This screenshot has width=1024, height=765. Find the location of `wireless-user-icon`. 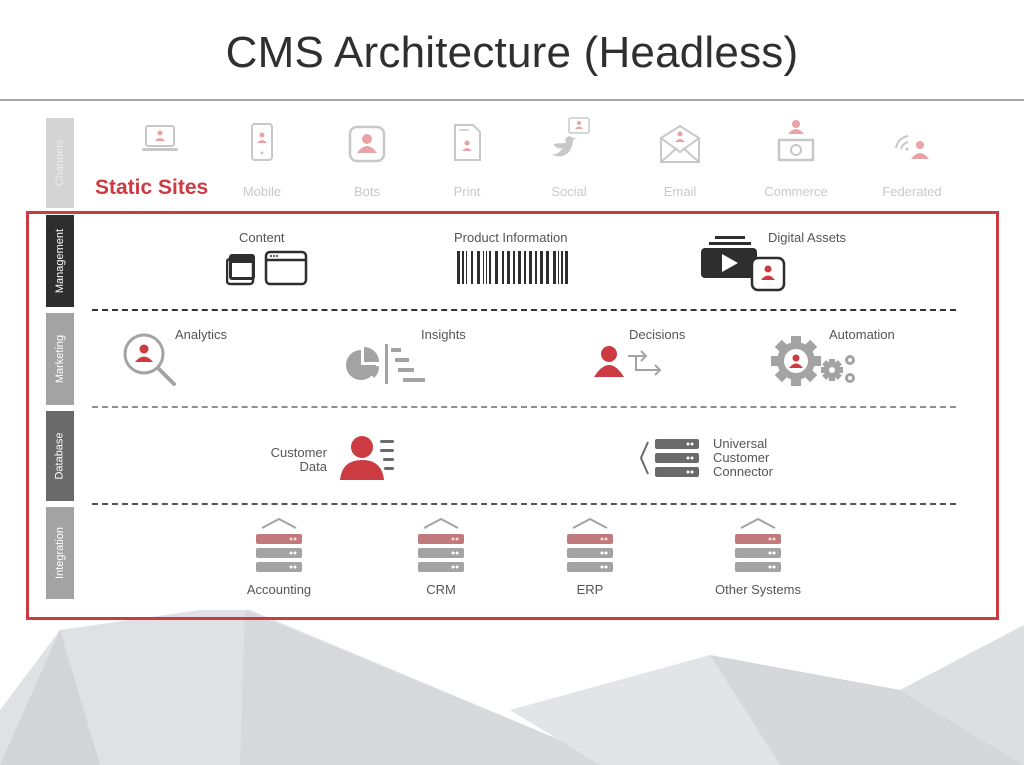

wireless-user-icon is located at coordinates (912, 147).